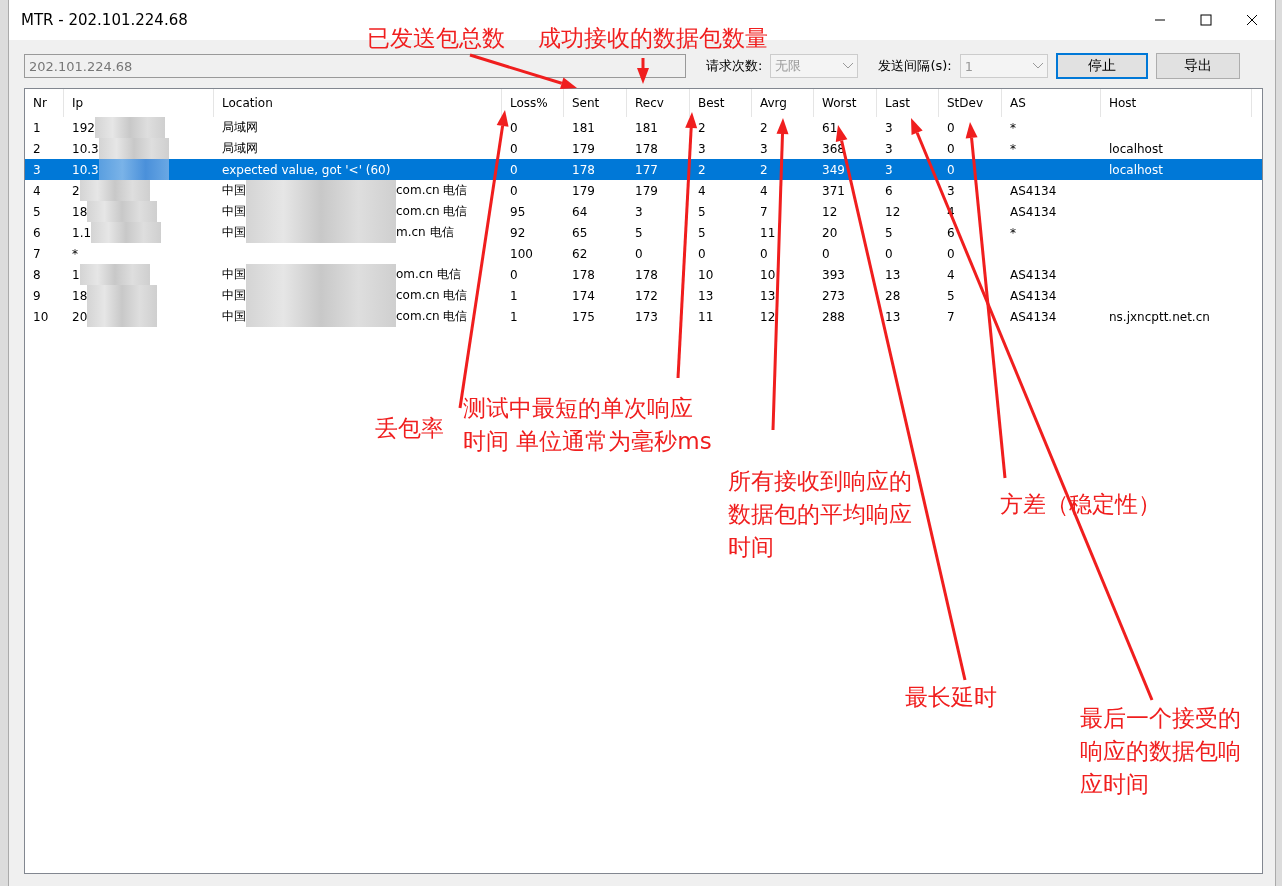  Describe the element at coordinates (518, 211) in the screenshot. I see `table-cell: 95` at that location.